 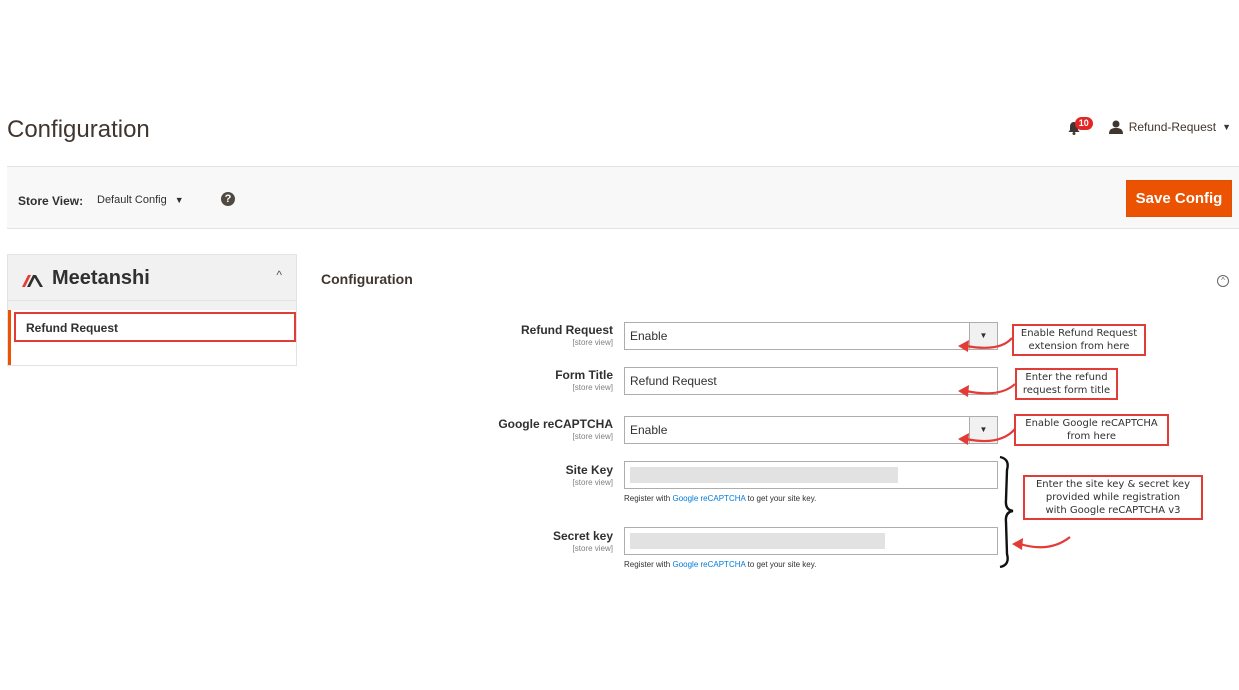 I want to click on arrow-refund, so click(x=989, y=343).